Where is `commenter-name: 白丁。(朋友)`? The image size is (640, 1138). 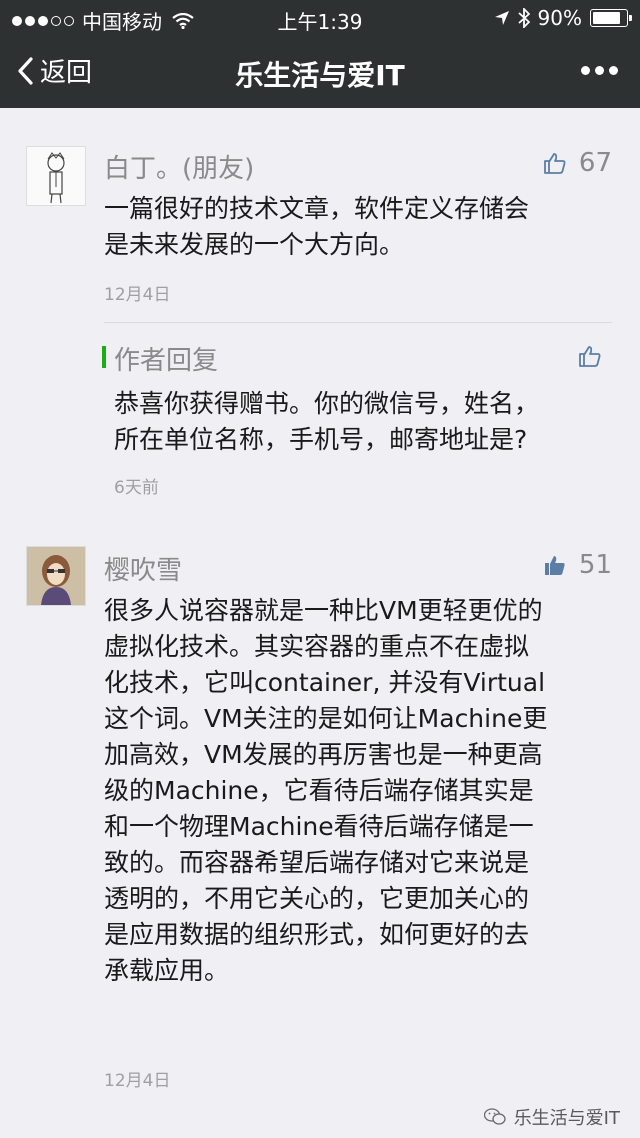 commenter-name: 白丁。(朋友) is located at coordinates (179, 169).